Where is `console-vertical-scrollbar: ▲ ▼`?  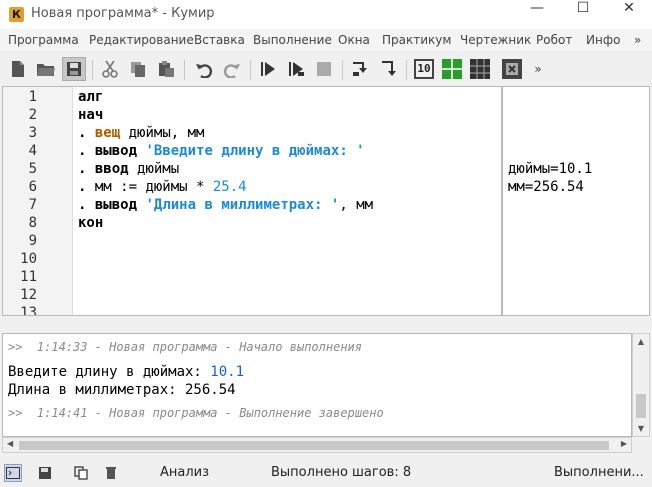
console-vertical-scrollbar: ▲ ▼ is located at coordinates (641, 385).